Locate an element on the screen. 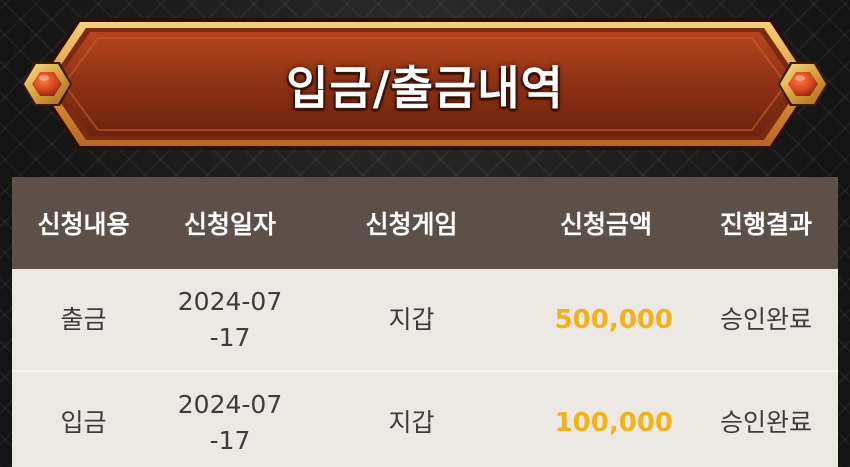 The image size is (850, 467). column-header-request-game: 신청게임 is located at coordinates (411, 224).